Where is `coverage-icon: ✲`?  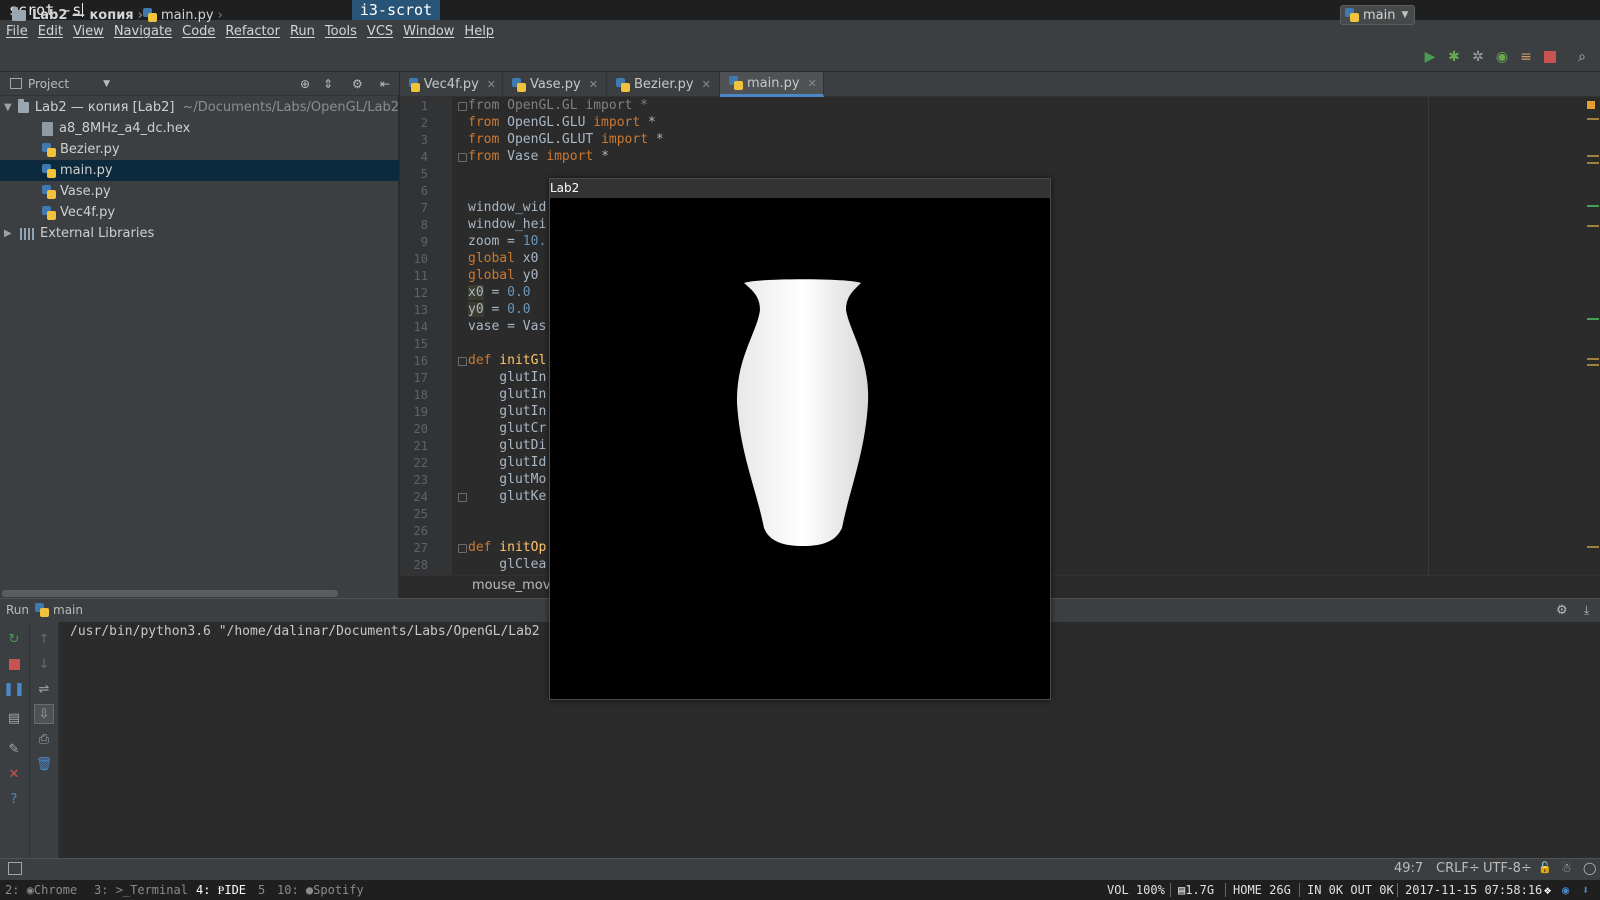 coverage-icon: ✲ is located at coordinates (1478, 57).